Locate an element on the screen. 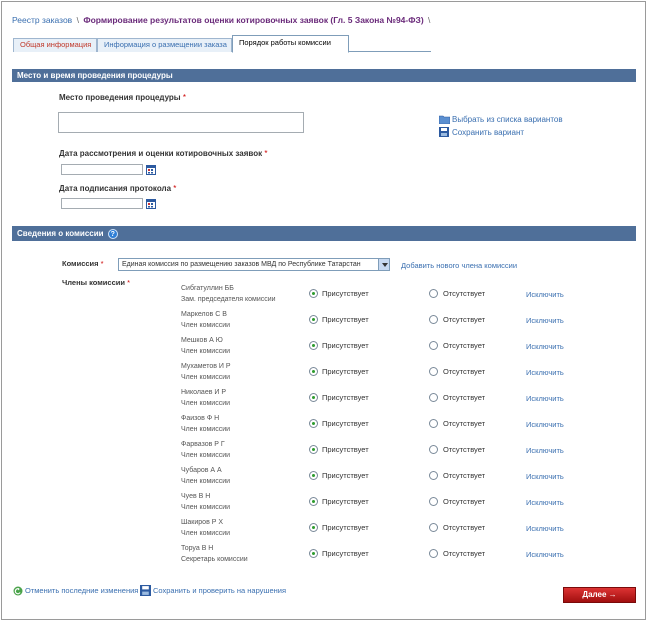 The image size is (648, 622). chevron-down-icon is located at coordinates (383, 264).